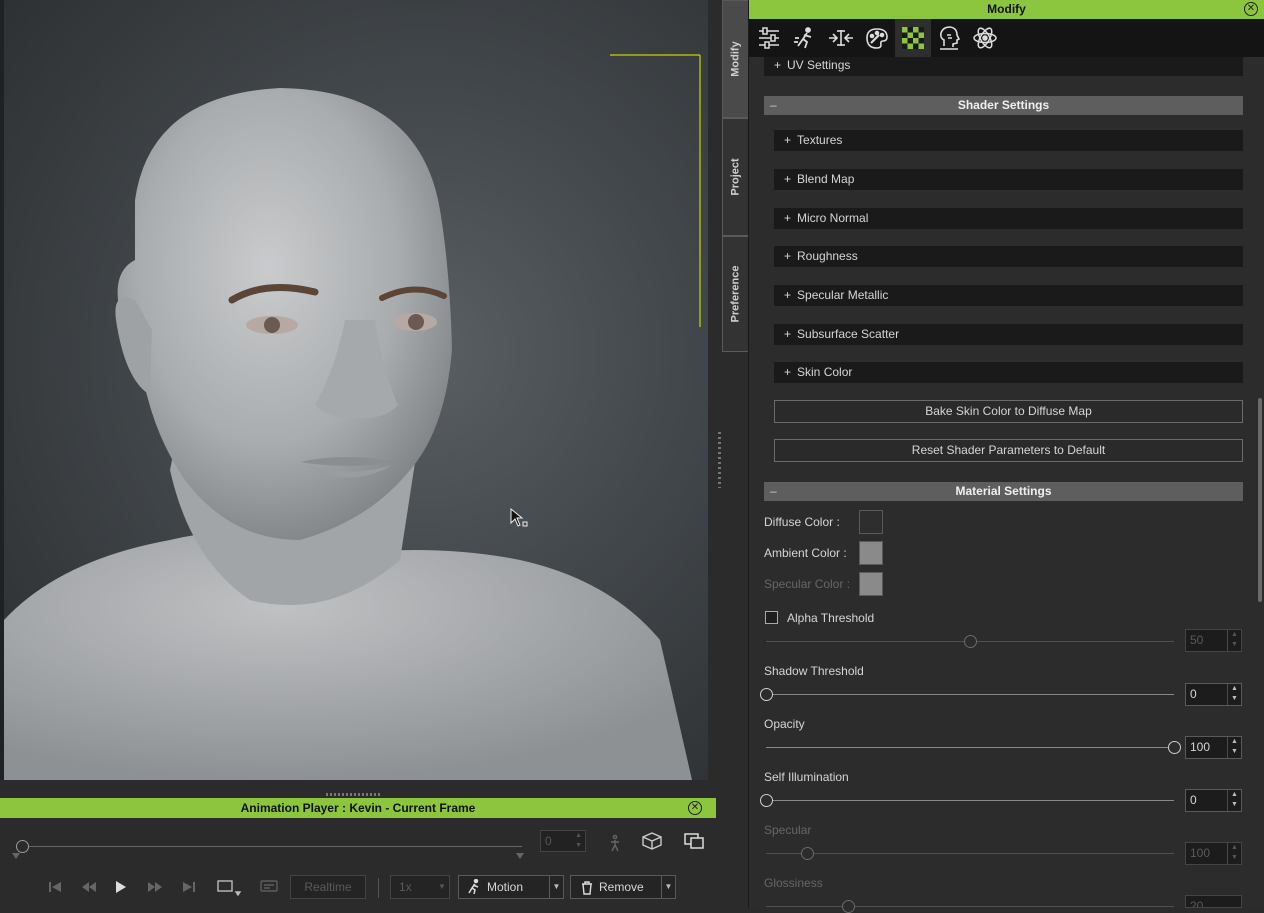 The height and width of the screenshot is (913, 1264). What do you see at coordinates (474, 890) in the screenshot?
I see `motion-figure-icon` at bounding box center [474, 890].